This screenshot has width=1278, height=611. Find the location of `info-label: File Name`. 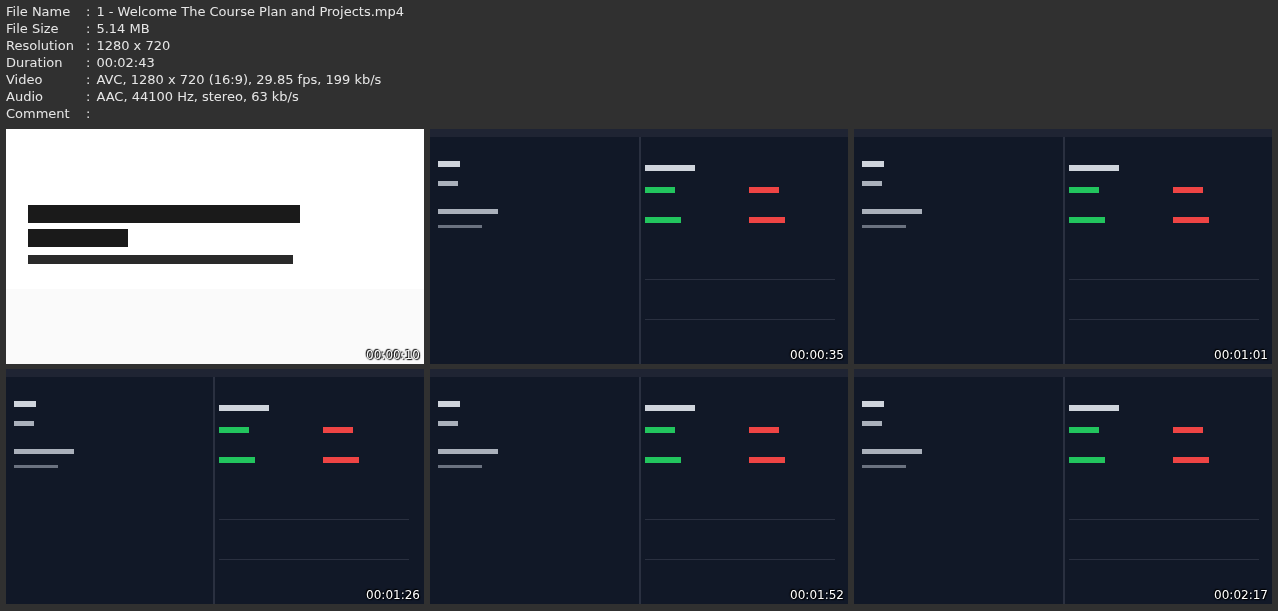

info-label: File Name is located at coordinates (39, 11).